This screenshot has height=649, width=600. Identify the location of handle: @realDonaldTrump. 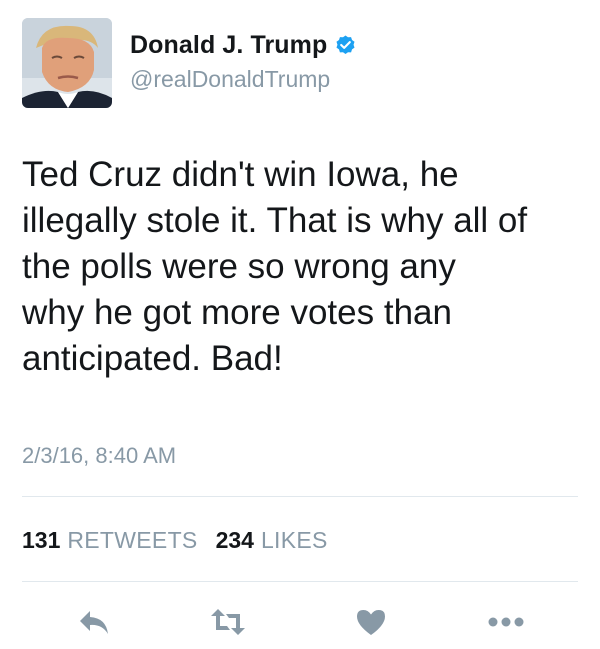
(243, 79).